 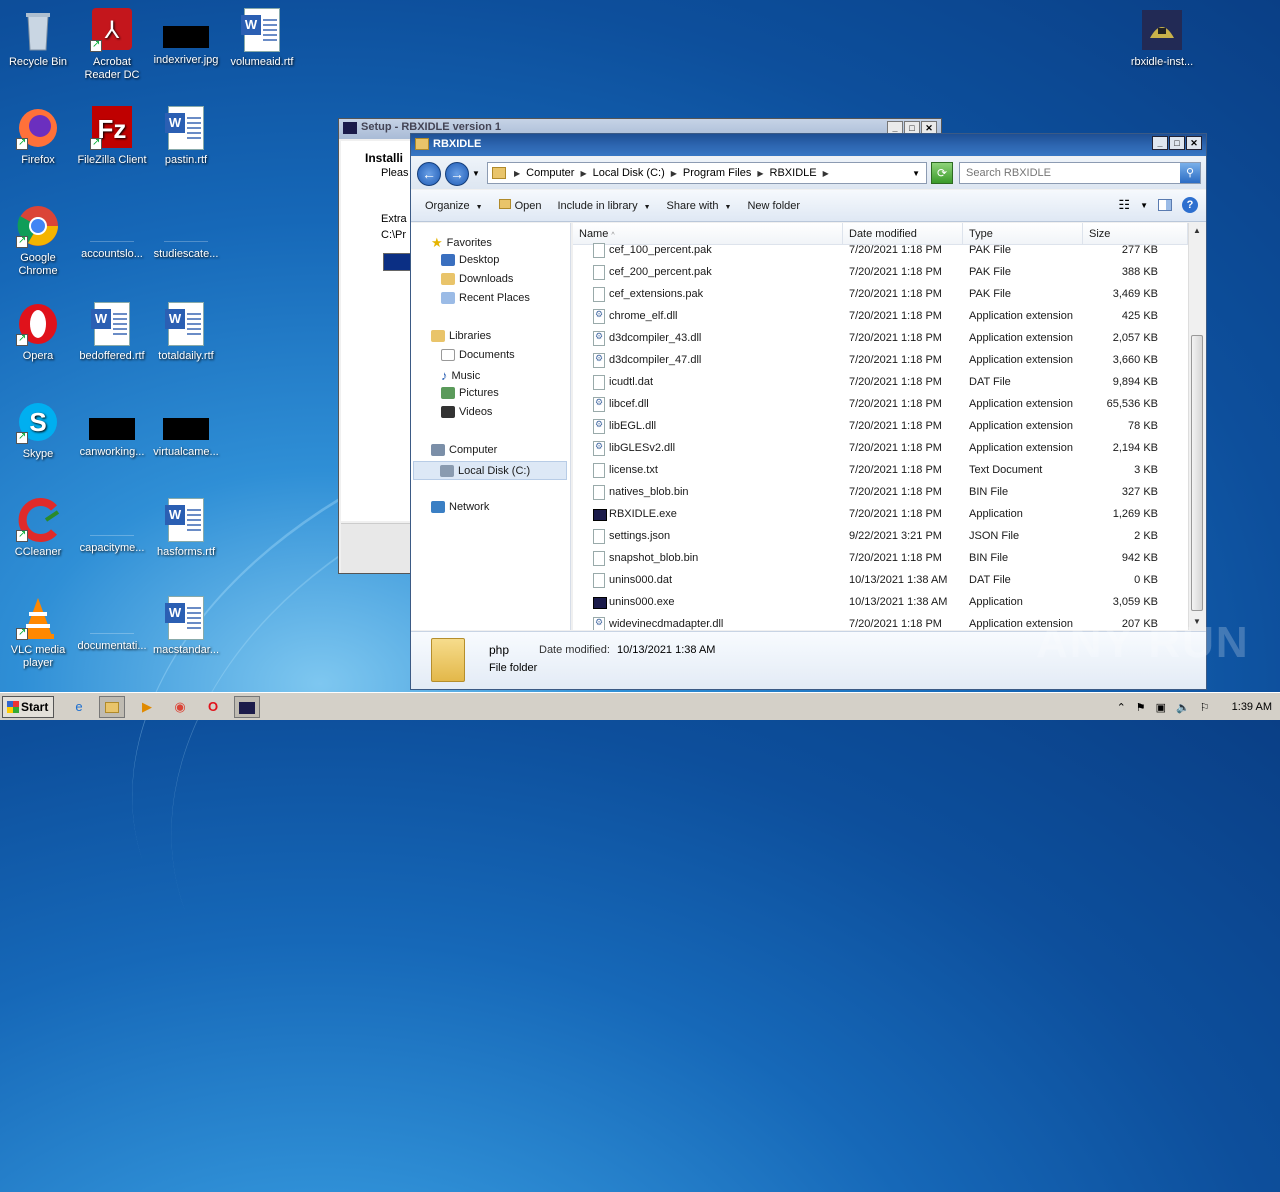 What do you see at coordinates (773, 206) in the screenshot?
I see `new-folder-button: New folder` at bounding box center [773, 206].